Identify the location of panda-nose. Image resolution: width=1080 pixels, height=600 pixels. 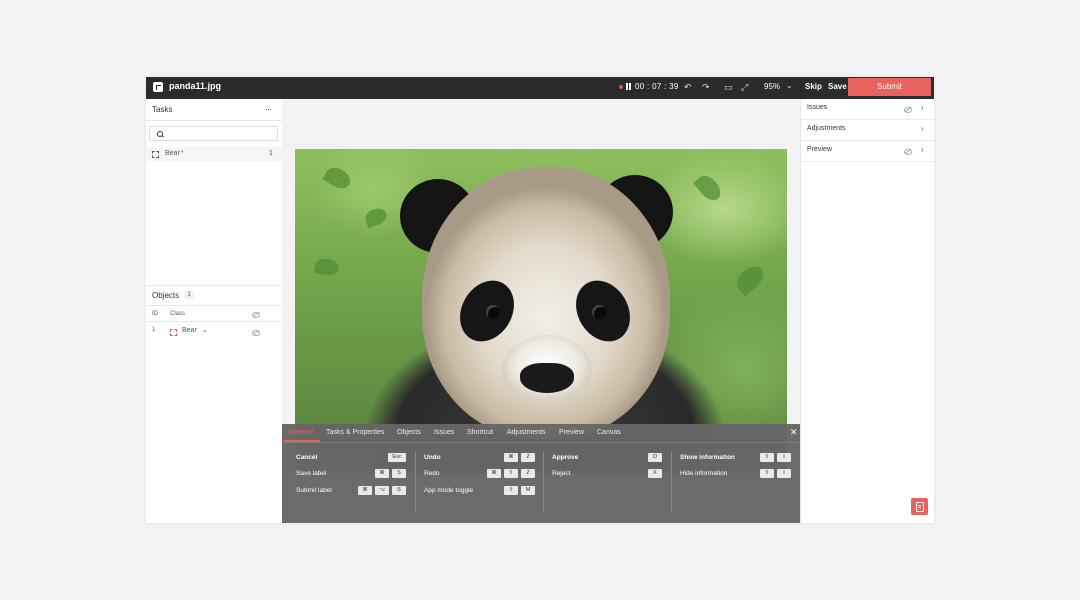
(547, 378).